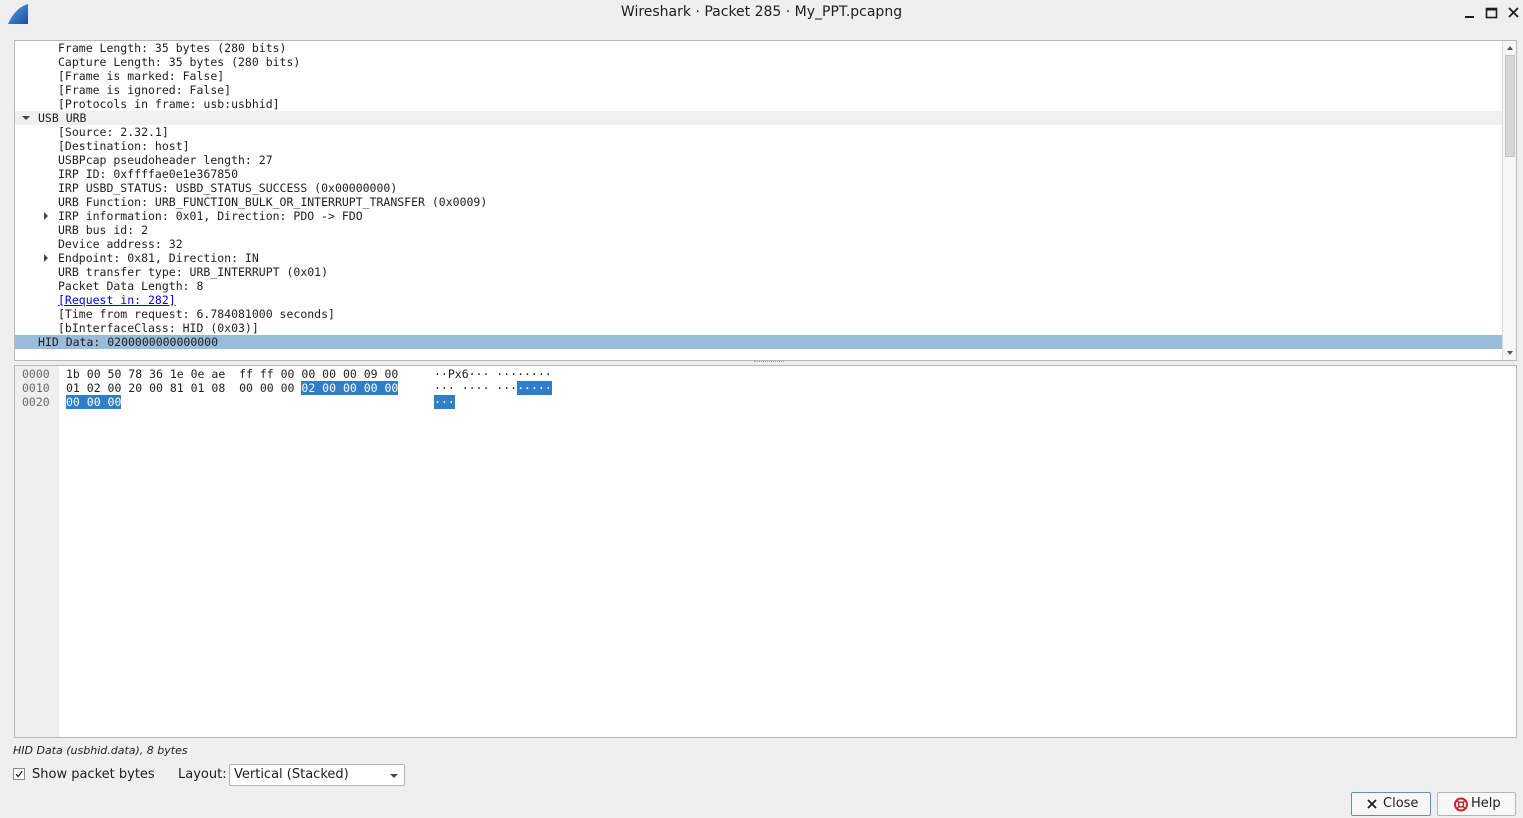  I want to click on tree-row: Frame Length: 35 bytes (280 bits), so click(758, 48).